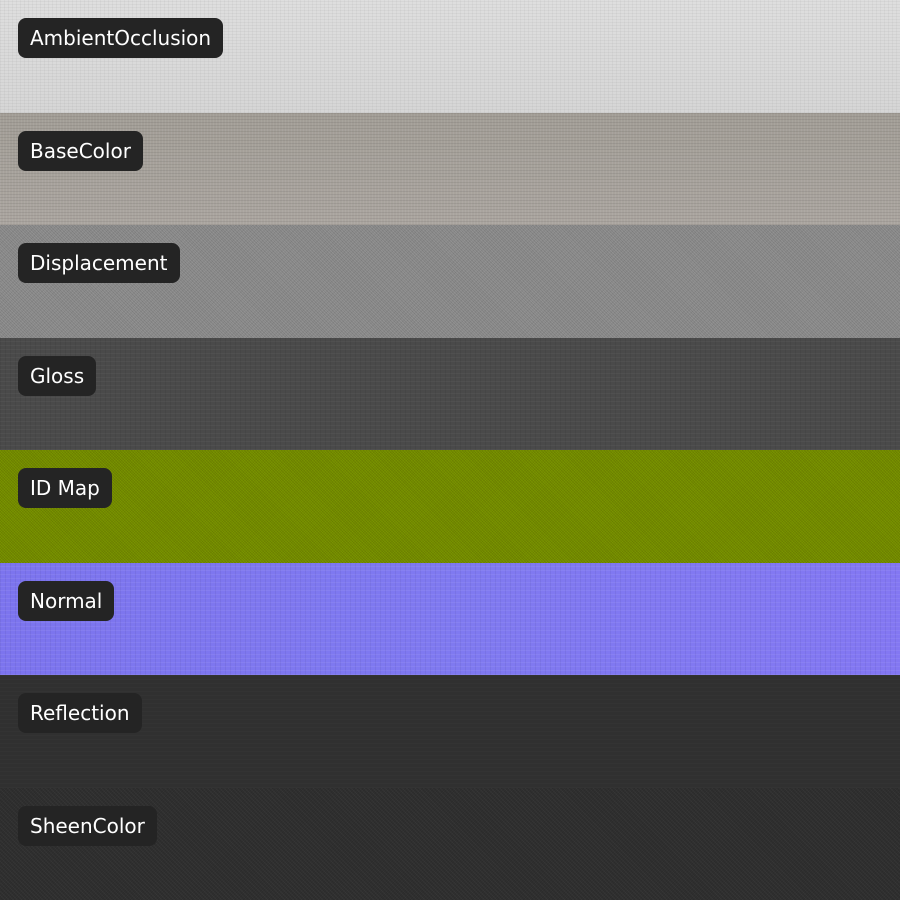 Image resolution: width=900 pixels, height=900 pixels. I want to click on id-map-strip: ID Map, so click(450, 506).